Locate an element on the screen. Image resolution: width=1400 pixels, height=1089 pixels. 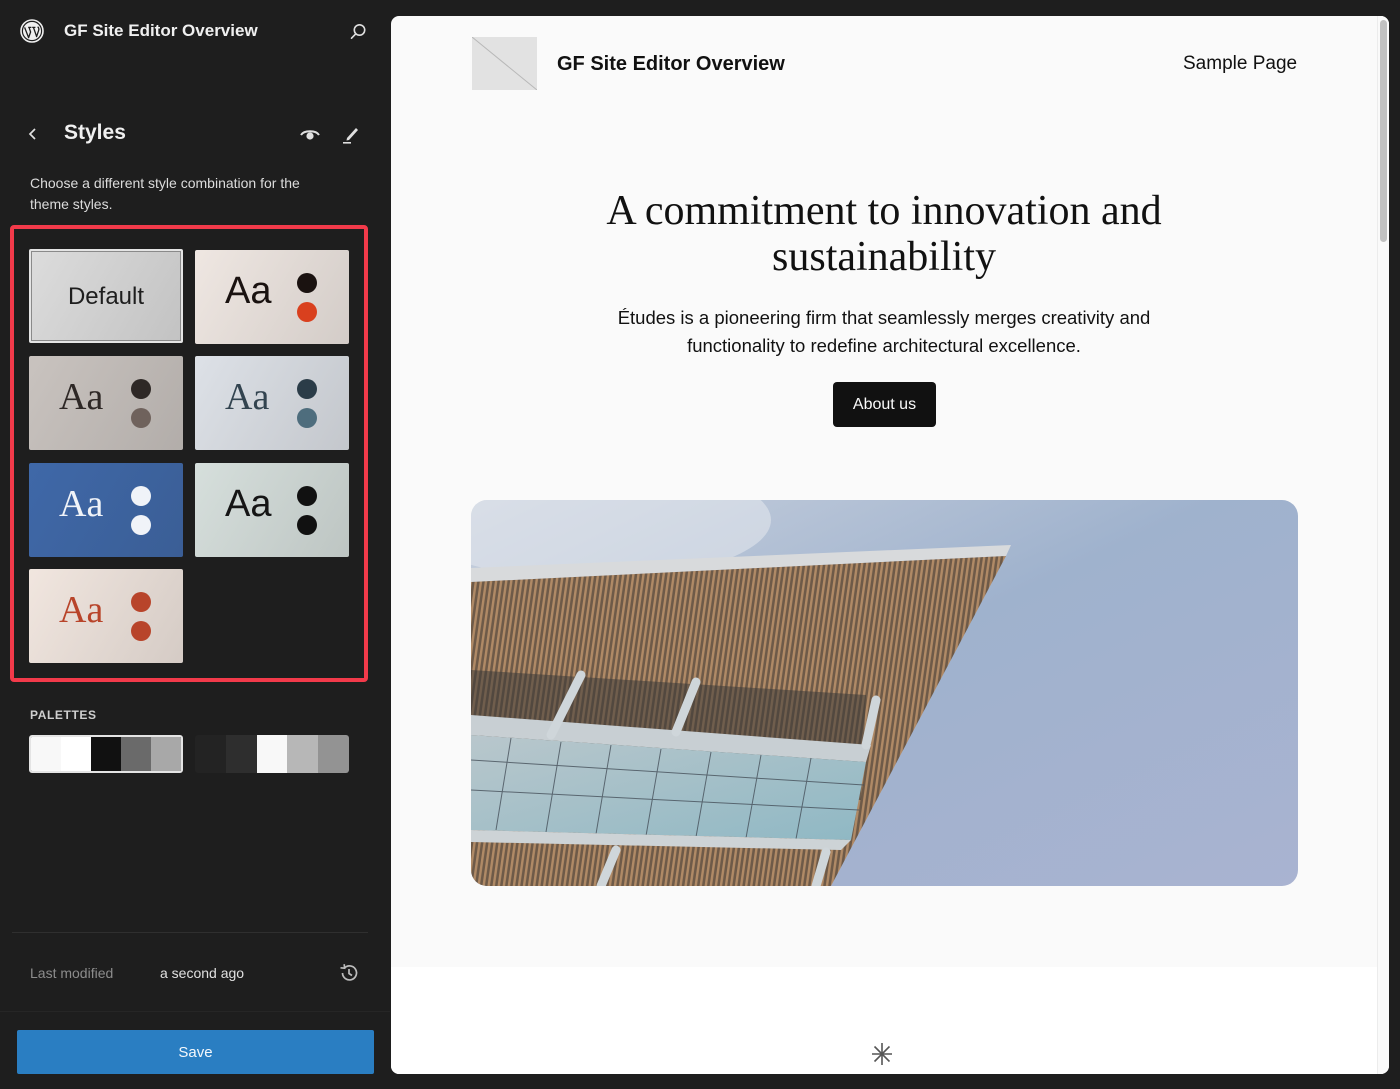
asterisk-icon is located at coordinates (882, 1054).